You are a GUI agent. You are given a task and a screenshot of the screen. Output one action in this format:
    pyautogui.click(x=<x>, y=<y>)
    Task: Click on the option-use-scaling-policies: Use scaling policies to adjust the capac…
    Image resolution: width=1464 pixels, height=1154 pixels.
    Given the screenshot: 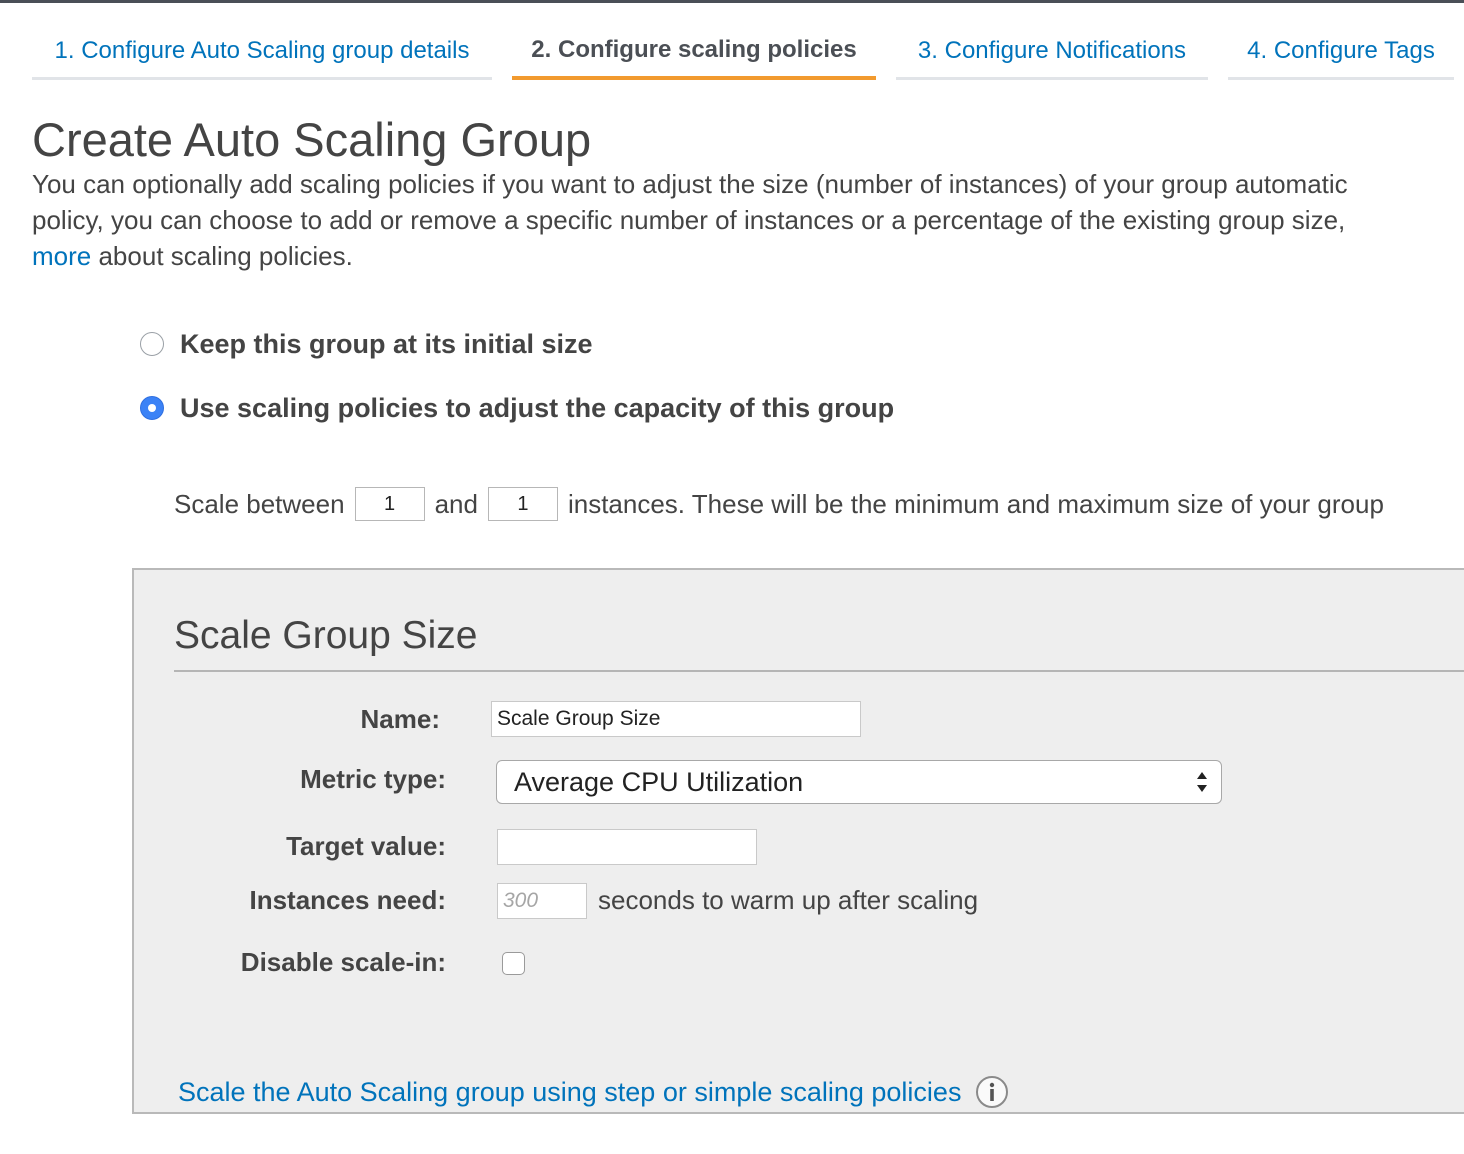 What is the action you would take?
    pyautogui.click(x=517, y=408)
    